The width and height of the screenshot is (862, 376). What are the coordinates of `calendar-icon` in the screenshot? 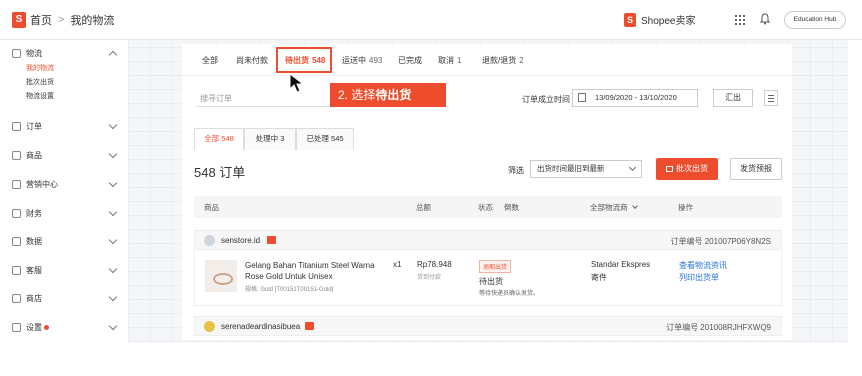 It's located at (582, 97).